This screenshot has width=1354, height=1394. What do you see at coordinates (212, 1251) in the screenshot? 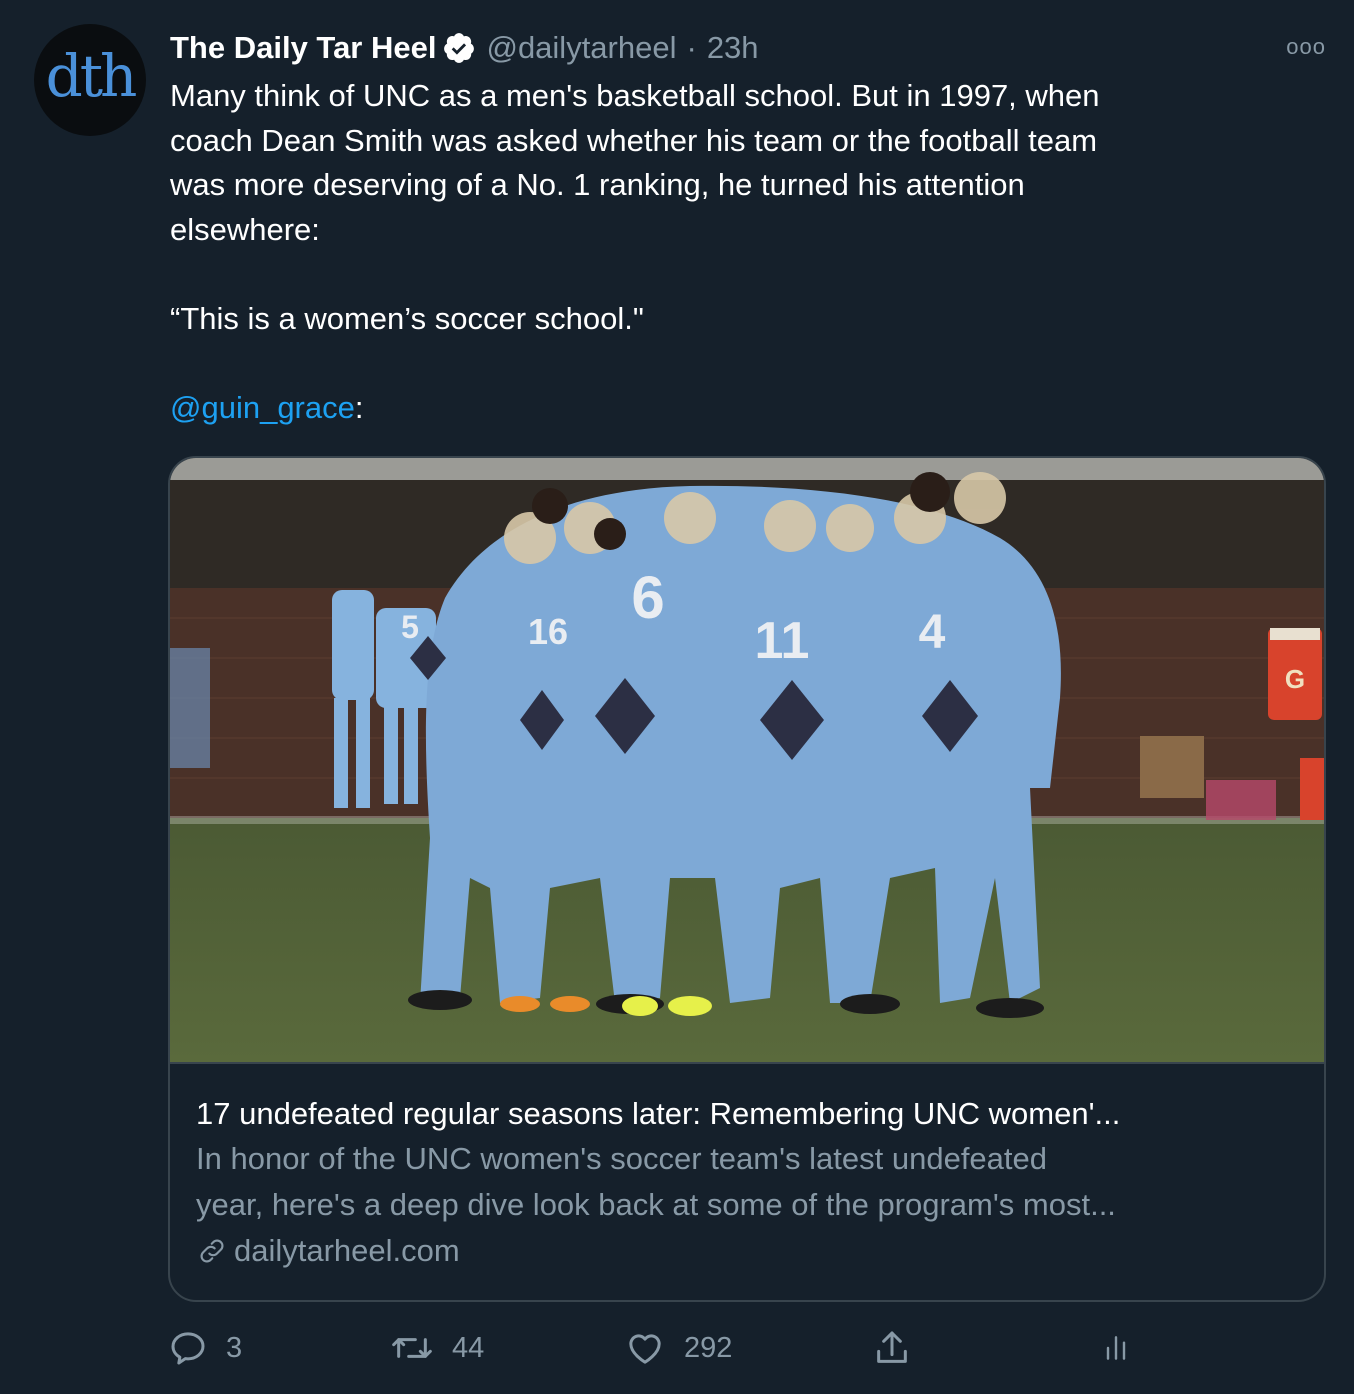
I see `link-icon` at bounding box center [212, 1251].